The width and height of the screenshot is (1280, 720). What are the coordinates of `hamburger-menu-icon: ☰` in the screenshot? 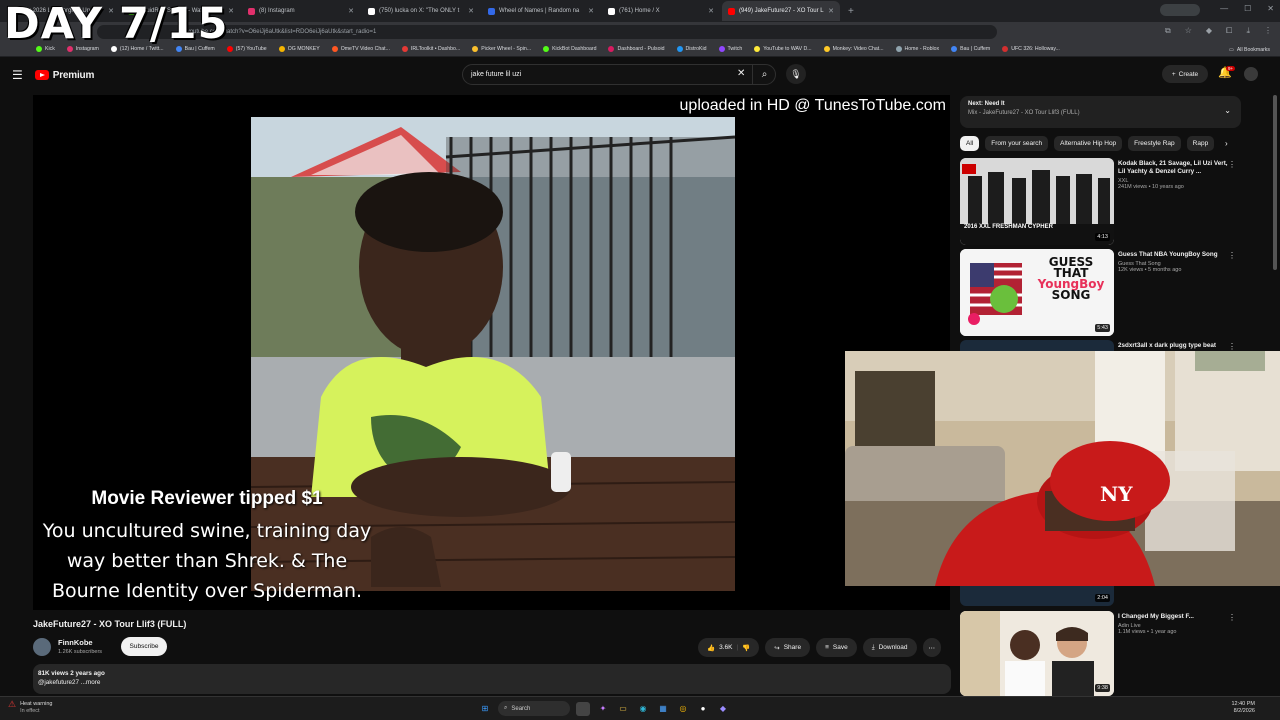 It's located at (17, 75).